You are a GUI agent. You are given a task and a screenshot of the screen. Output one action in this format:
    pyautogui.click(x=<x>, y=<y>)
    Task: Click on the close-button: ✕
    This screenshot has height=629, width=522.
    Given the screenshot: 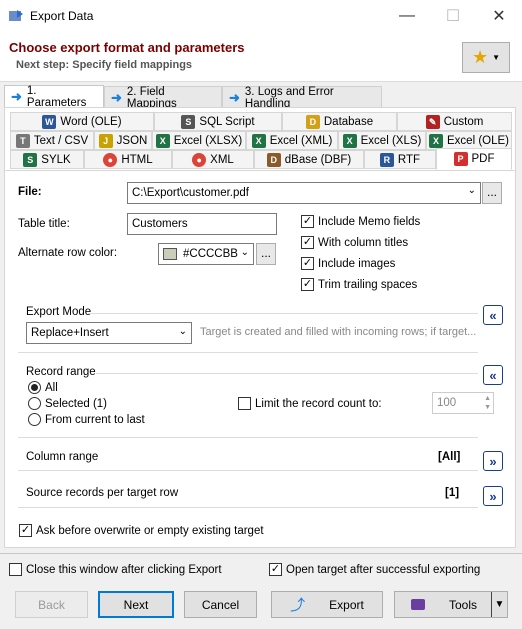 What is the action you would take?
    pyautogui.click(x=499, y=16)
    